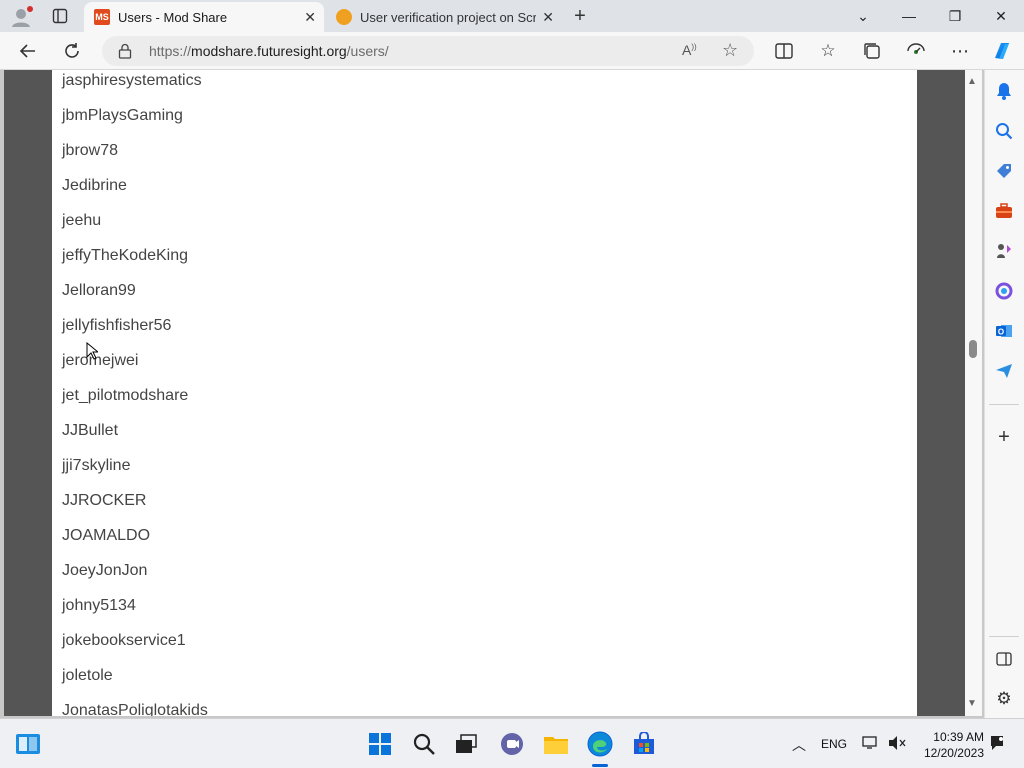 The image size is (1024, 768). I want to click on add-sidebar-item-icon: +, so click(1004, 437).